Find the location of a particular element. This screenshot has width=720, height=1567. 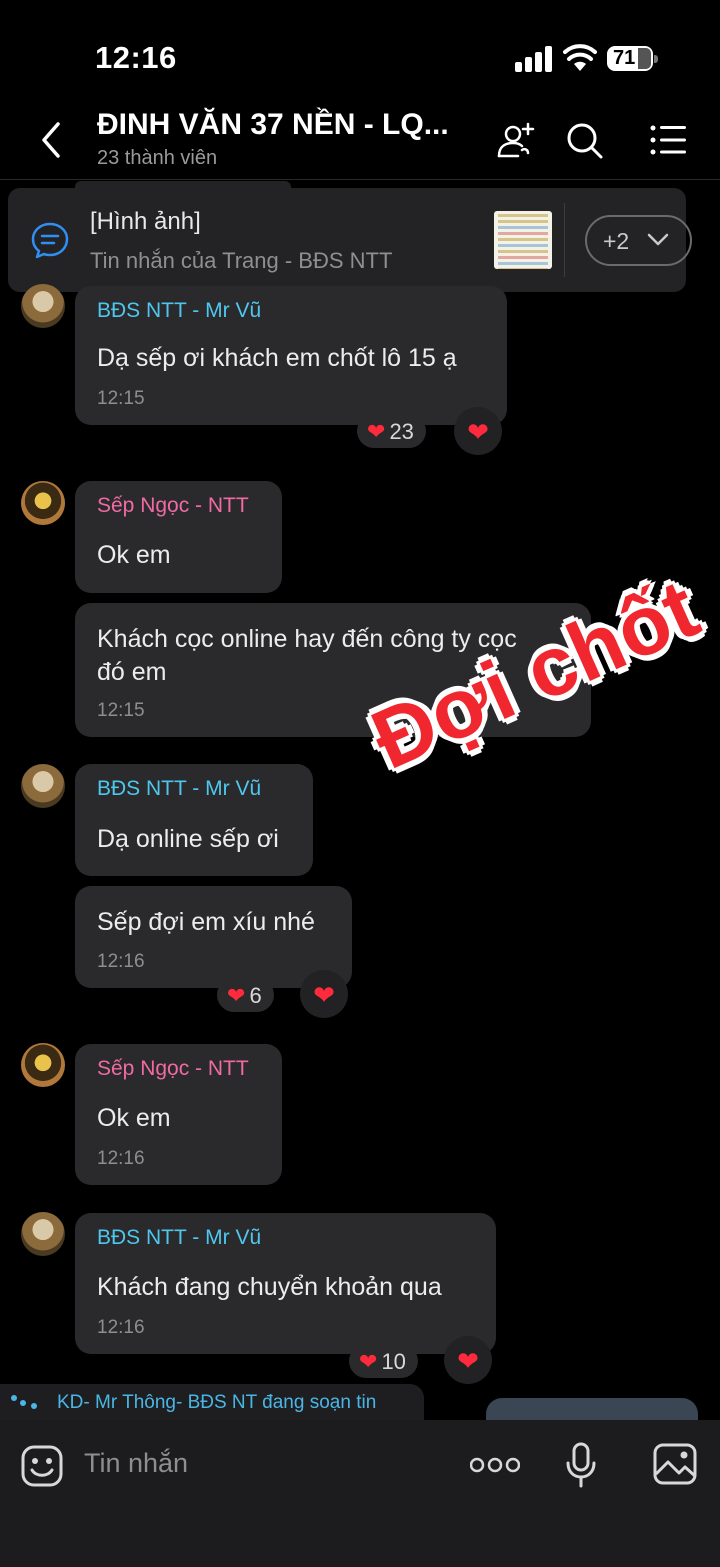

mic-icon is located at coordinates (581, 1465).